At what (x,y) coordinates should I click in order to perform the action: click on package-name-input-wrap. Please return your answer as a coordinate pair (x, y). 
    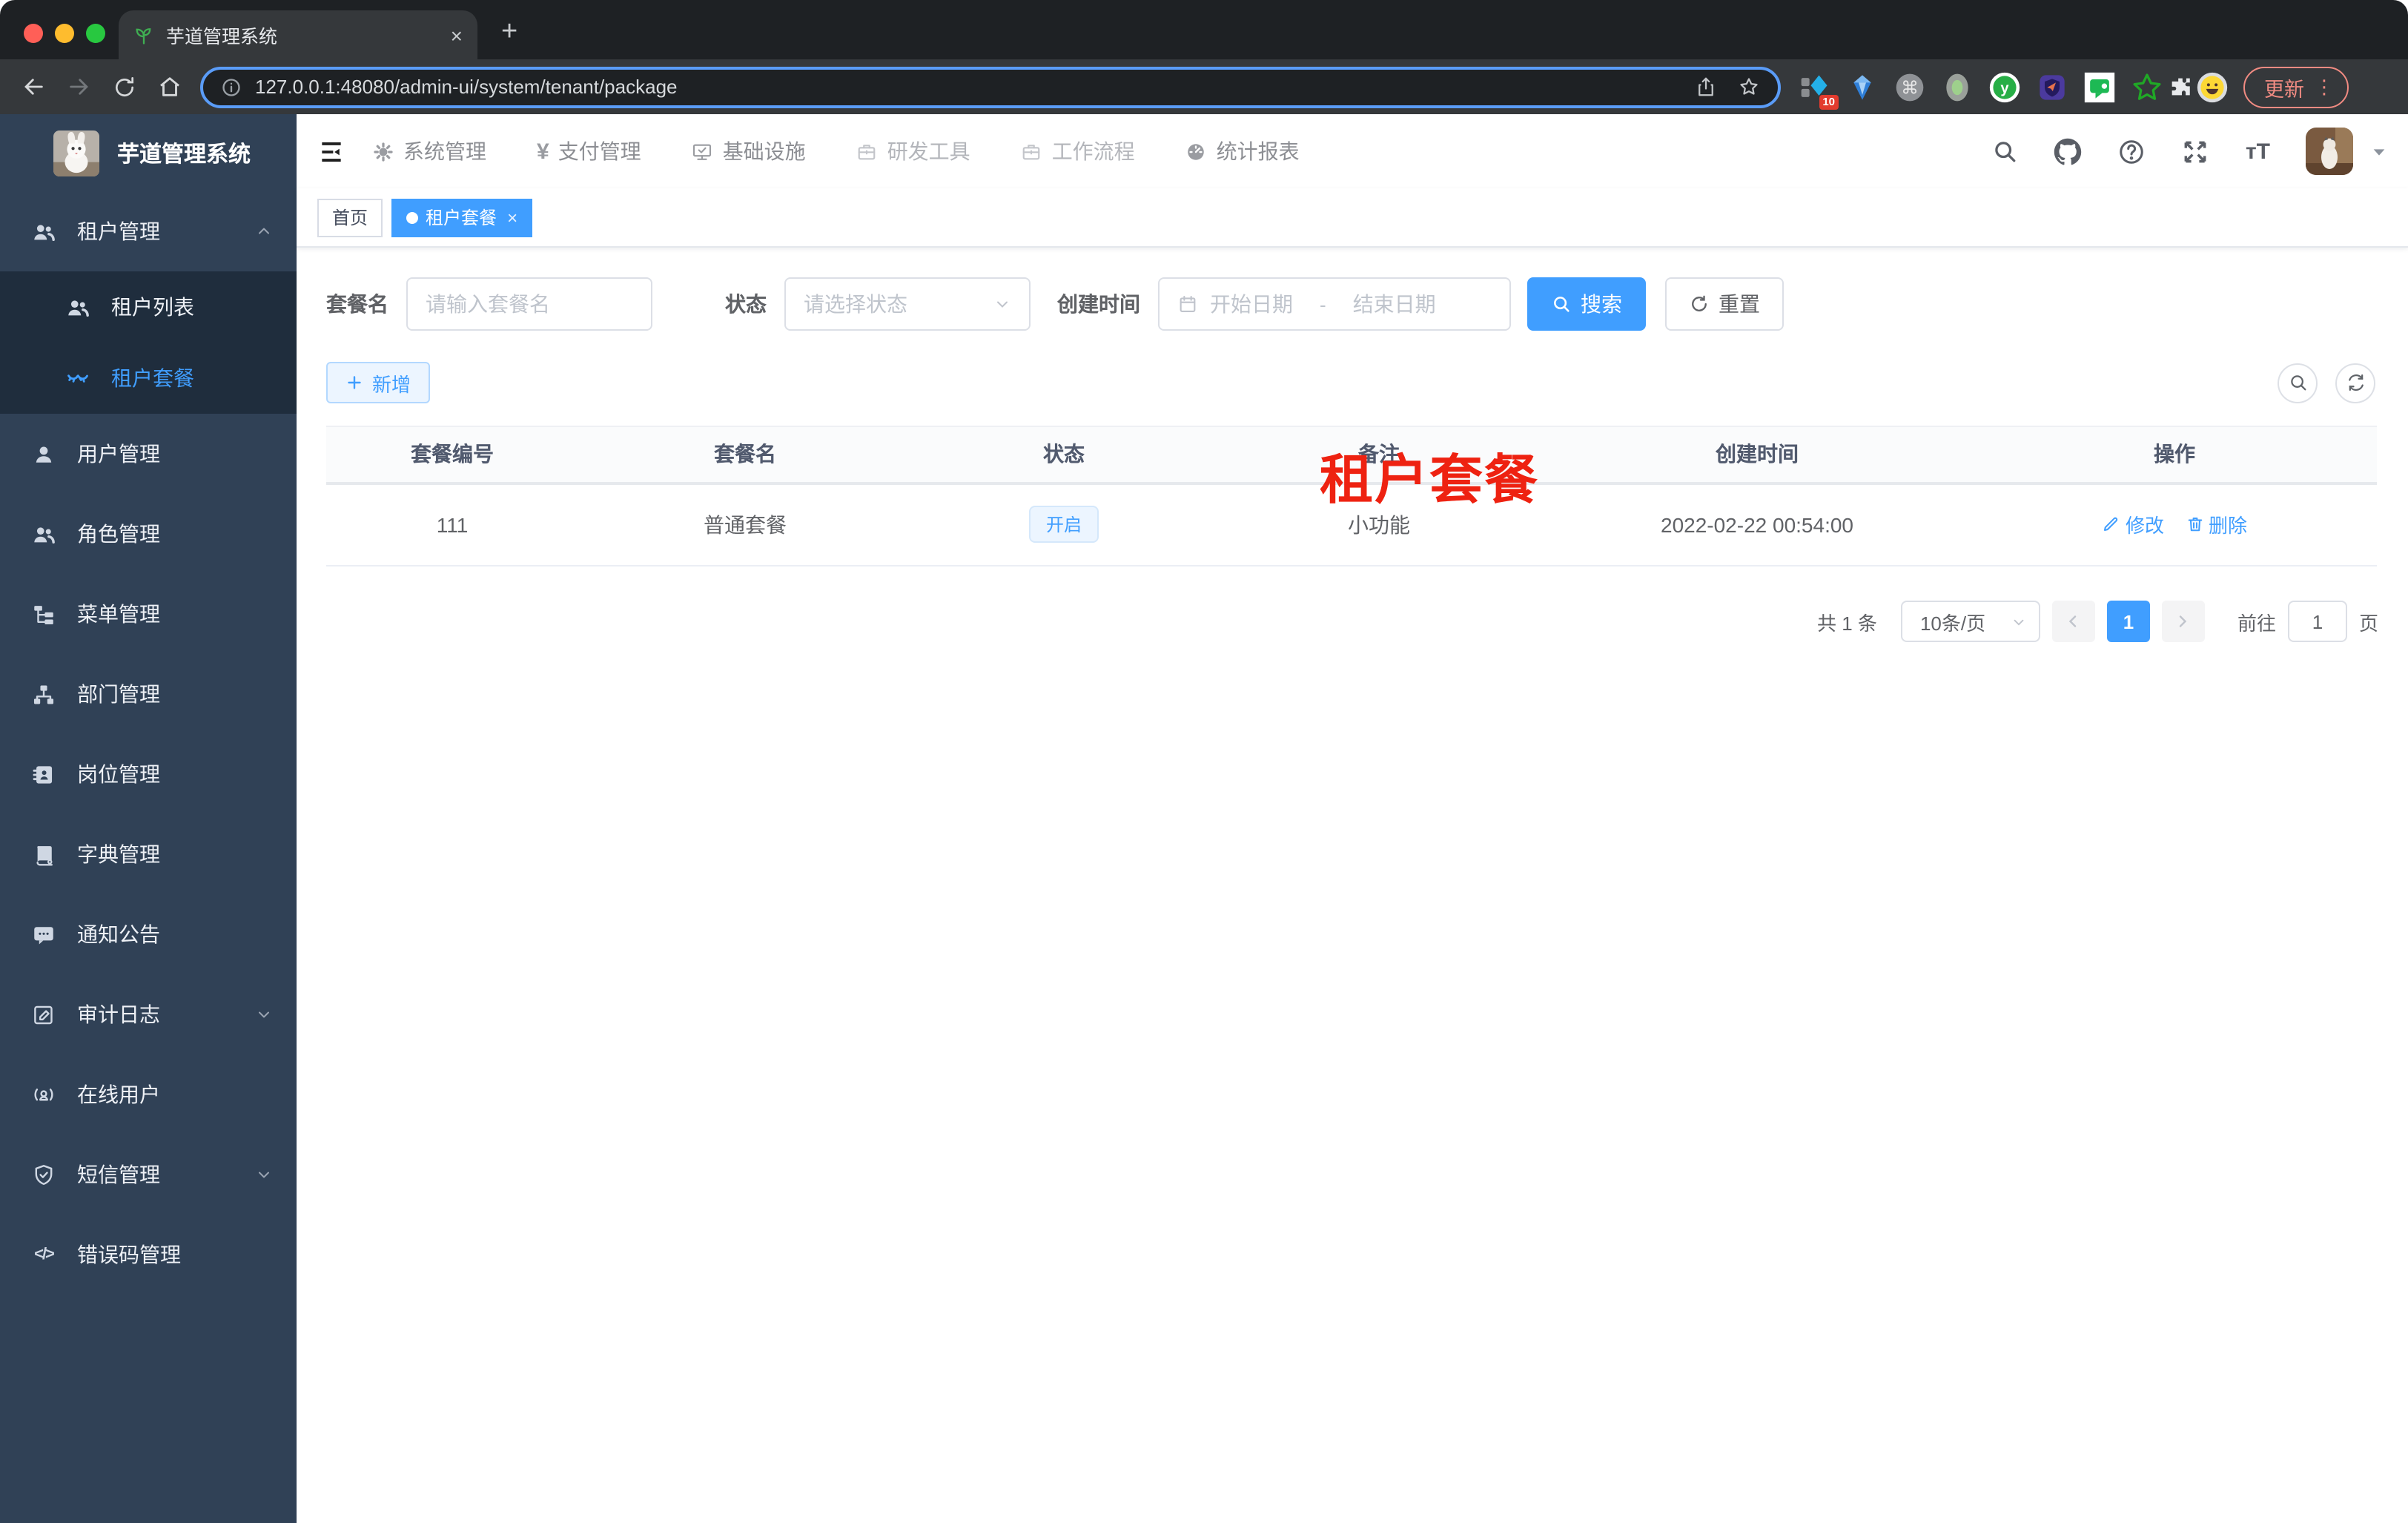
    Looking at the image, I should click on (529, 304).